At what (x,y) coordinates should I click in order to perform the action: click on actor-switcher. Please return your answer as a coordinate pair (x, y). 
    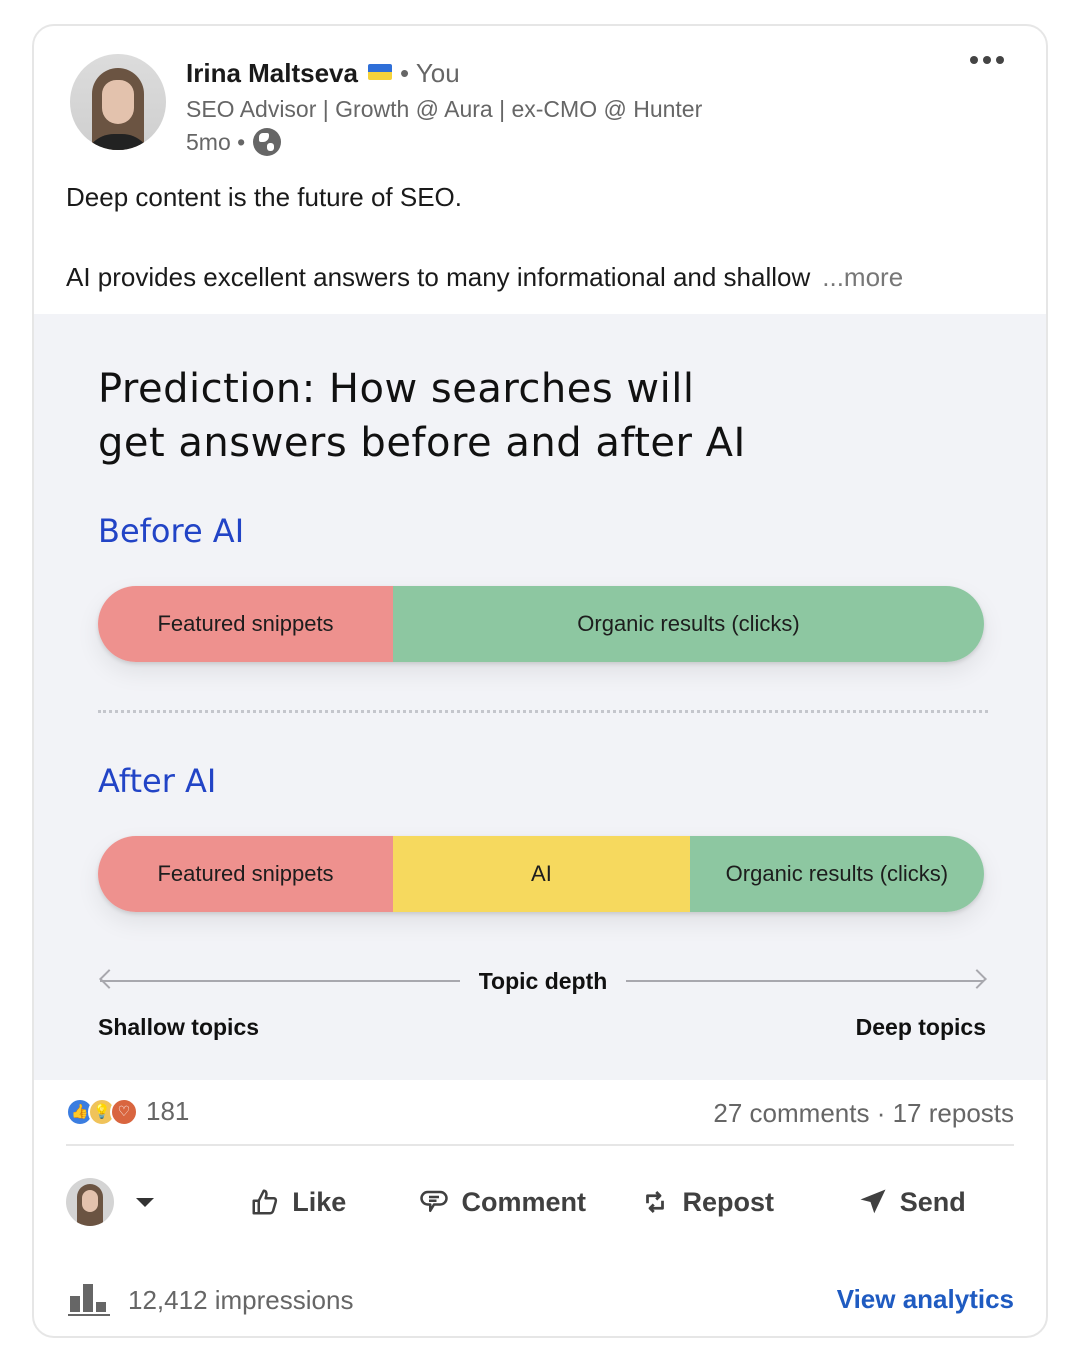
    Looking at the image, I should click on (131, 1202).